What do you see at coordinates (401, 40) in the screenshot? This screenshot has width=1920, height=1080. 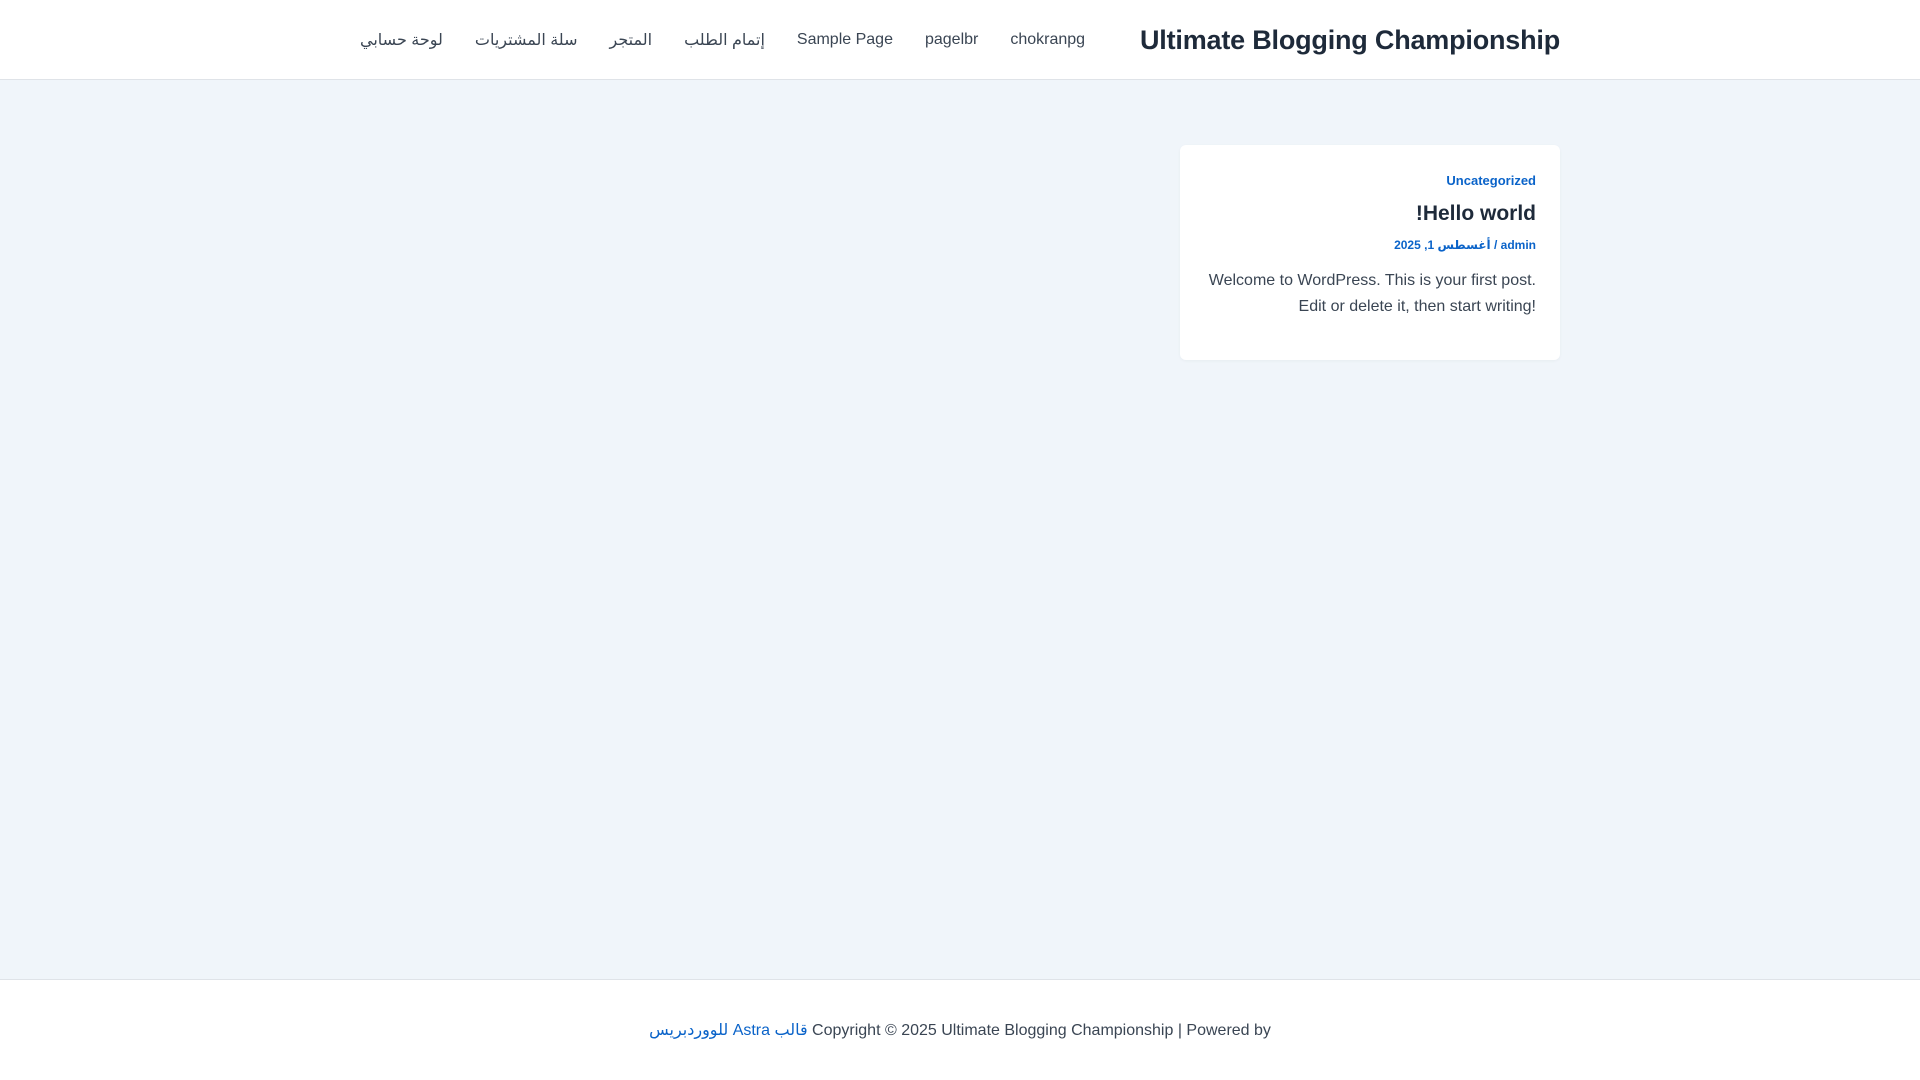 I see `nav-item-my-account: لوحة حسابي` at bounding box center [401, 40].